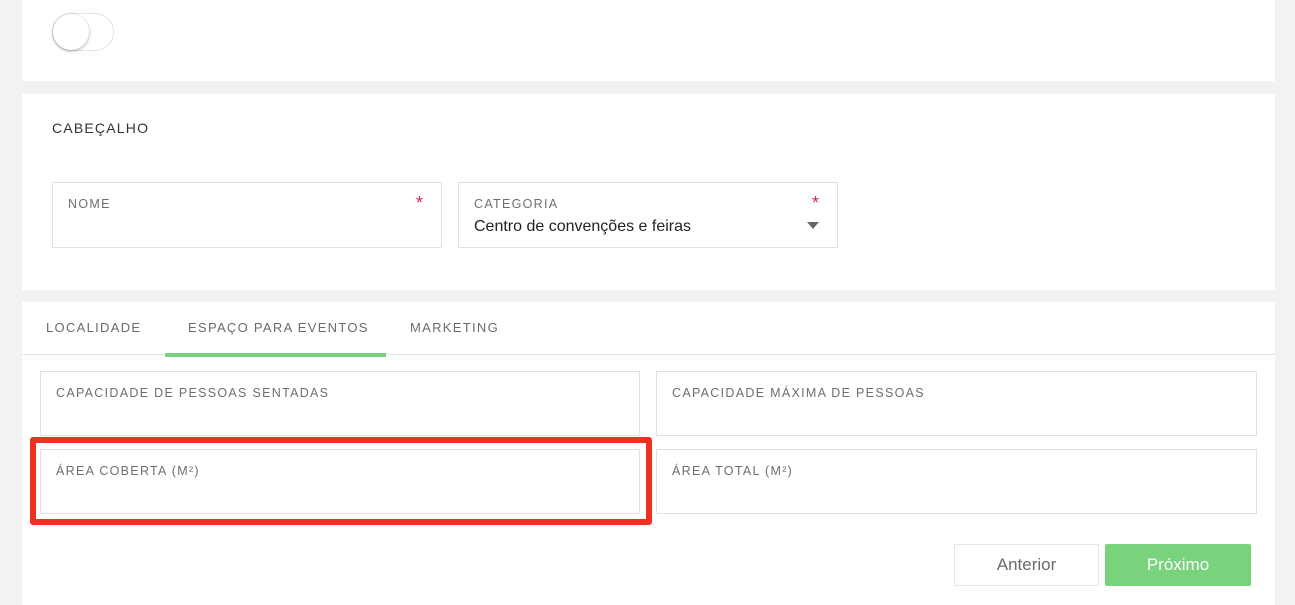 The width and height of the screenshot is (1295, 605). What do you see at coordinates (1026, 565) in the screenshot?
I see `previous-button: Anterior` at bounding box center [1026, 565].